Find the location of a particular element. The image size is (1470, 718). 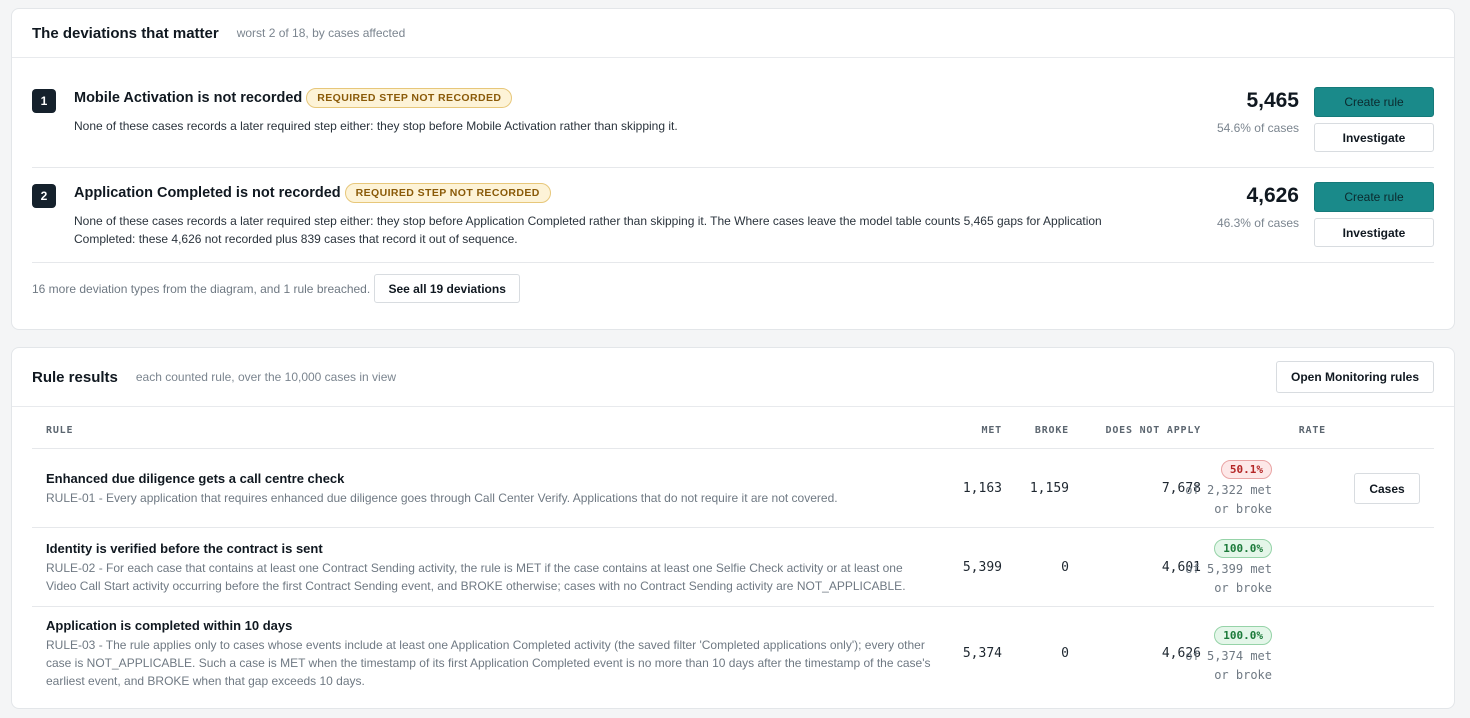

deviation-count: 5,465 is located at coordinates (1272, 100).